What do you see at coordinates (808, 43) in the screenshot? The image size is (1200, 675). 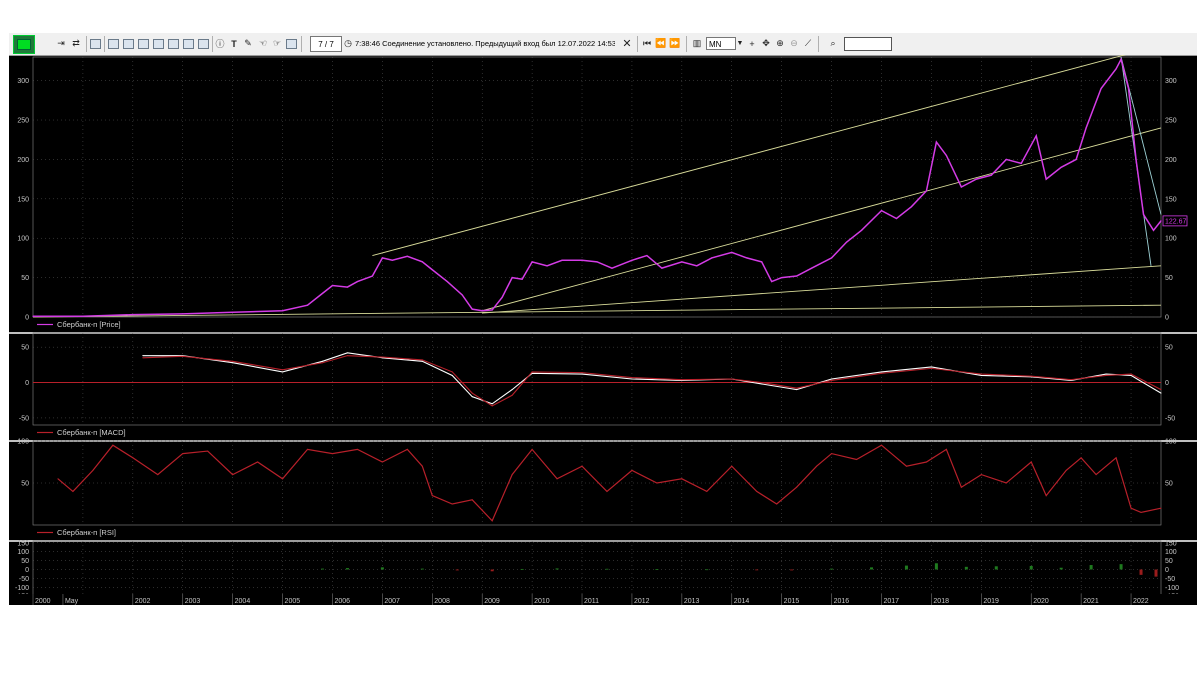 I see `ruler-icon: ⟋` at bounding box center [808, 43].